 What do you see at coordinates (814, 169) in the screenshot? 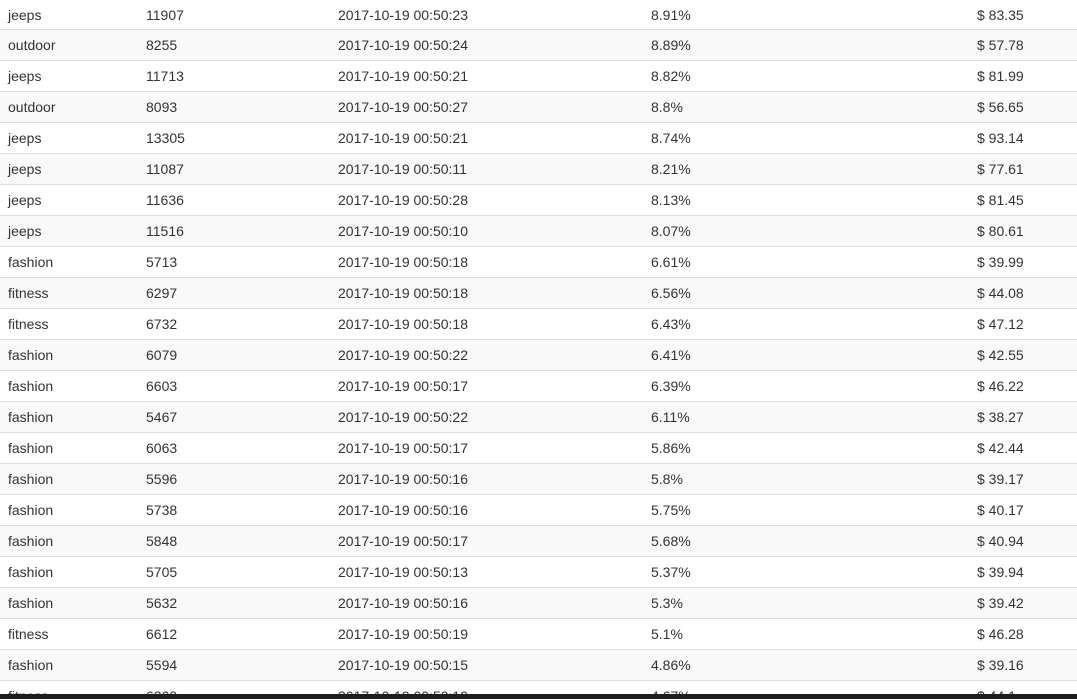
I see `percent-cell: 8.21%` at bounding box center [814, 169].